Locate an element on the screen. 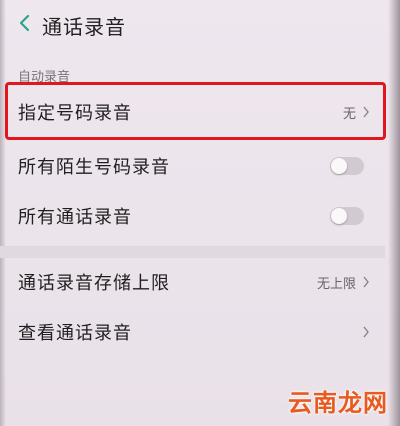 This screenshot has width=400, height=426. row-unknown-numbers: 所有陌生号码录音 is located at coordinates (190, 166).